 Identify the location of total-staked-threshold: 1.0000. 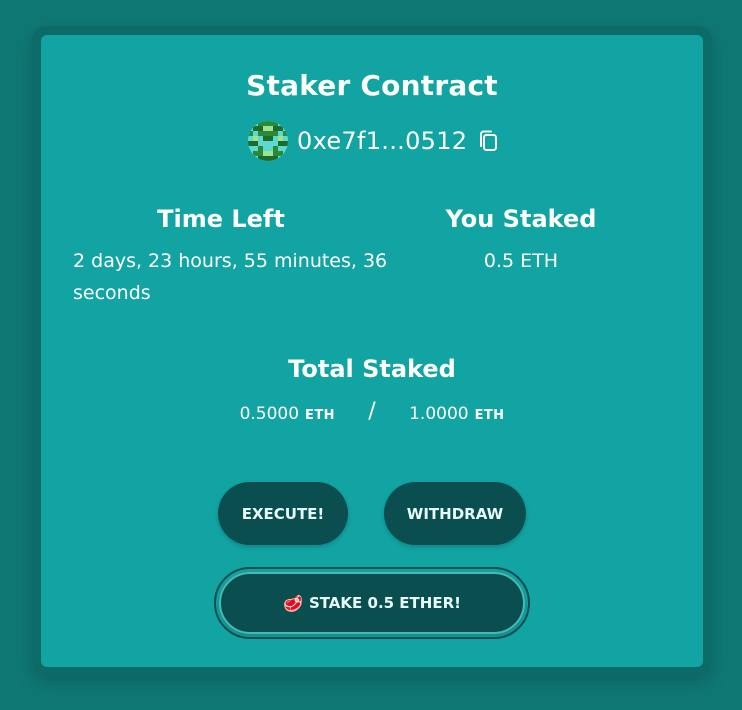
(439, 414).